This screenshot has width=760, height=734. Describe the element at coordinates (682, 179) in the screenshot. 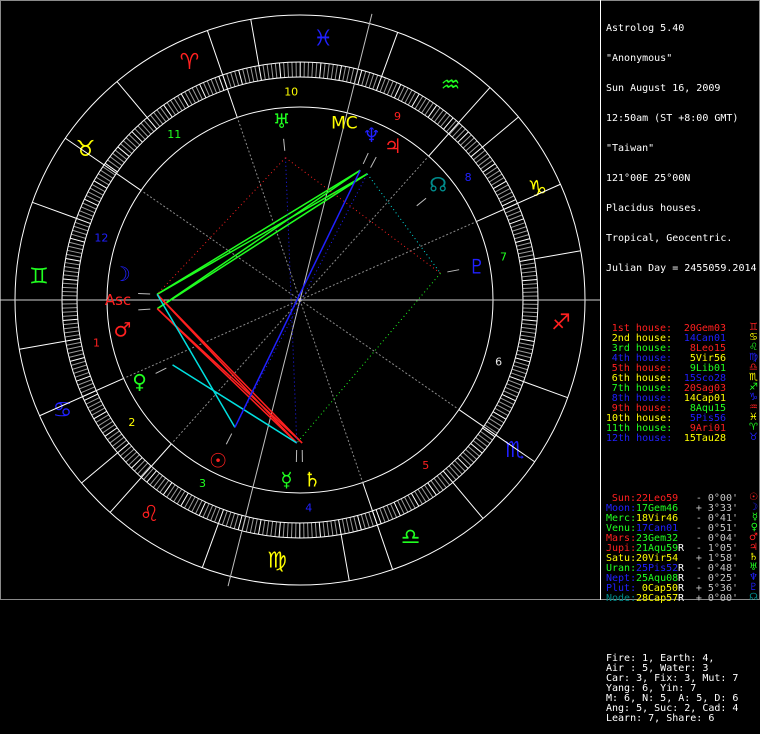

I see `chart-coords: 121°00E 25°00N` at that location.